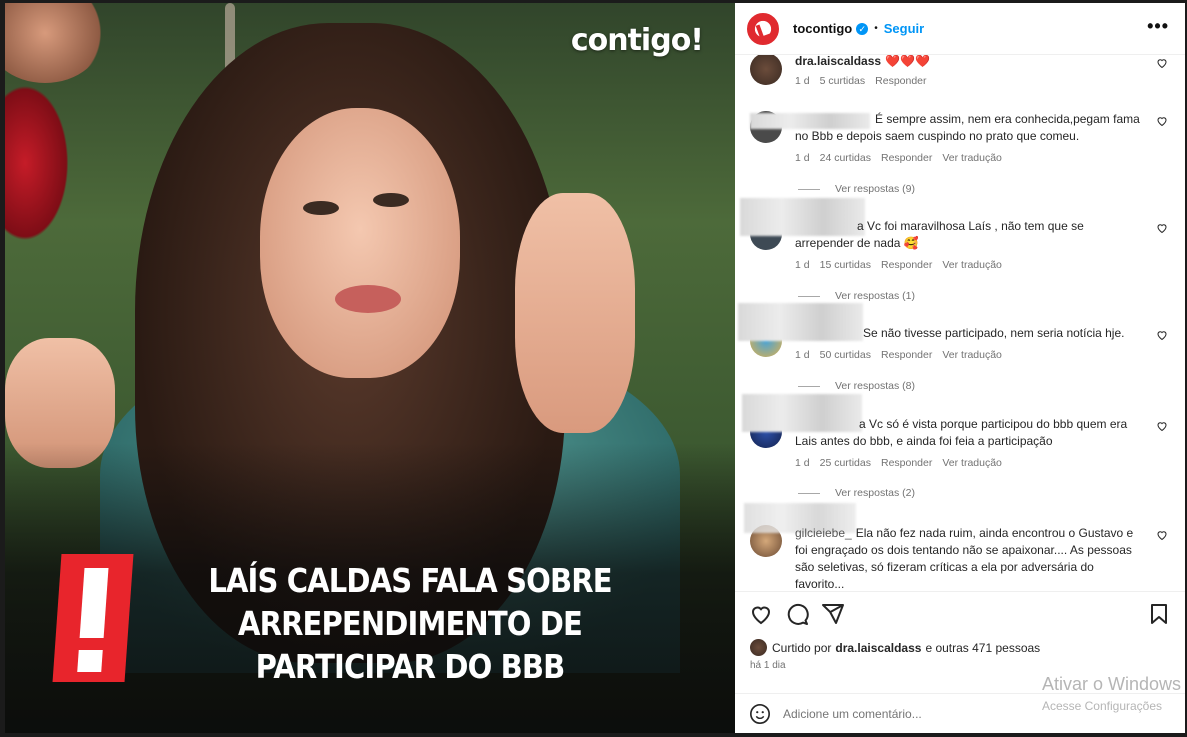  I want to click on person-arm, so click(575, 313).